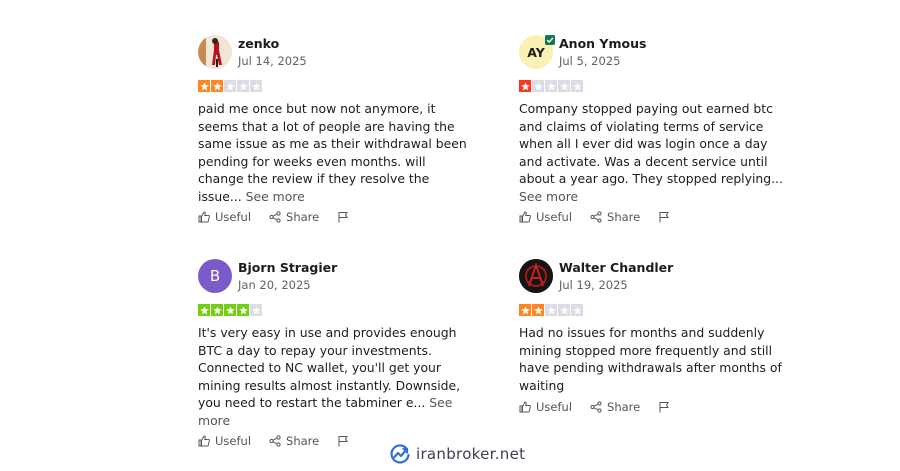 This screenshot has width=900, height=471. What do you see at coordinates (471, 454) in the screenshot?
I see `watermark-text: iranbroker.net` at bounding box center [471, 454].